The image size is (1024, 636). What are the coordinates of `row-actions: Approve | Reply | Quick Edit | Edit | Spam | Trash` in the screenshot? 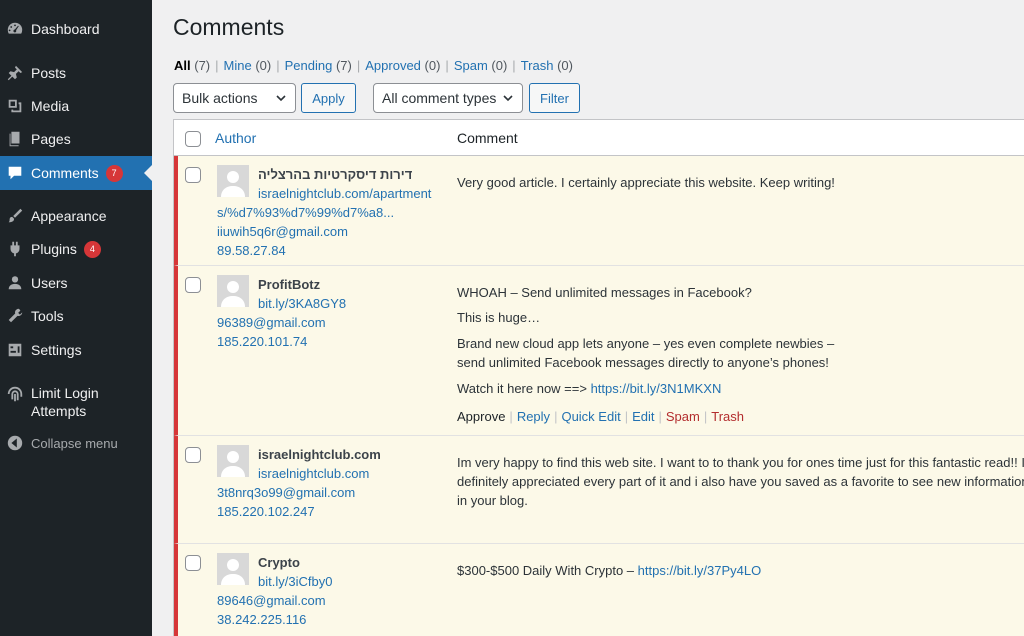 It's located at (600, 416).